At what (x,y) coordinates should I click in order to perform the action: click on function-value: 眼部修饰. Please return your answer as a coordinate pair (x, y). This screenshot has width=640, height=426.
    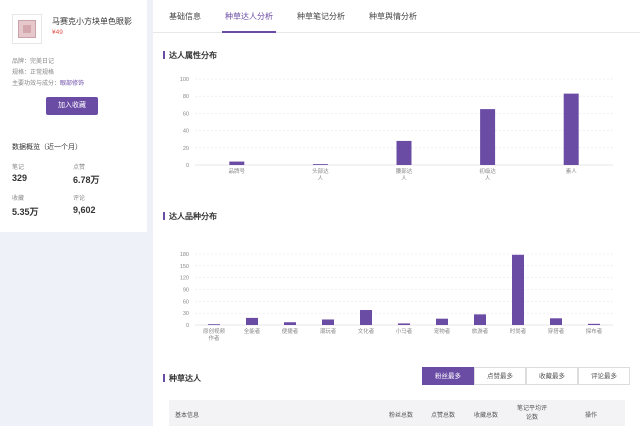
    Looking at the image, I should click on (72, 84).